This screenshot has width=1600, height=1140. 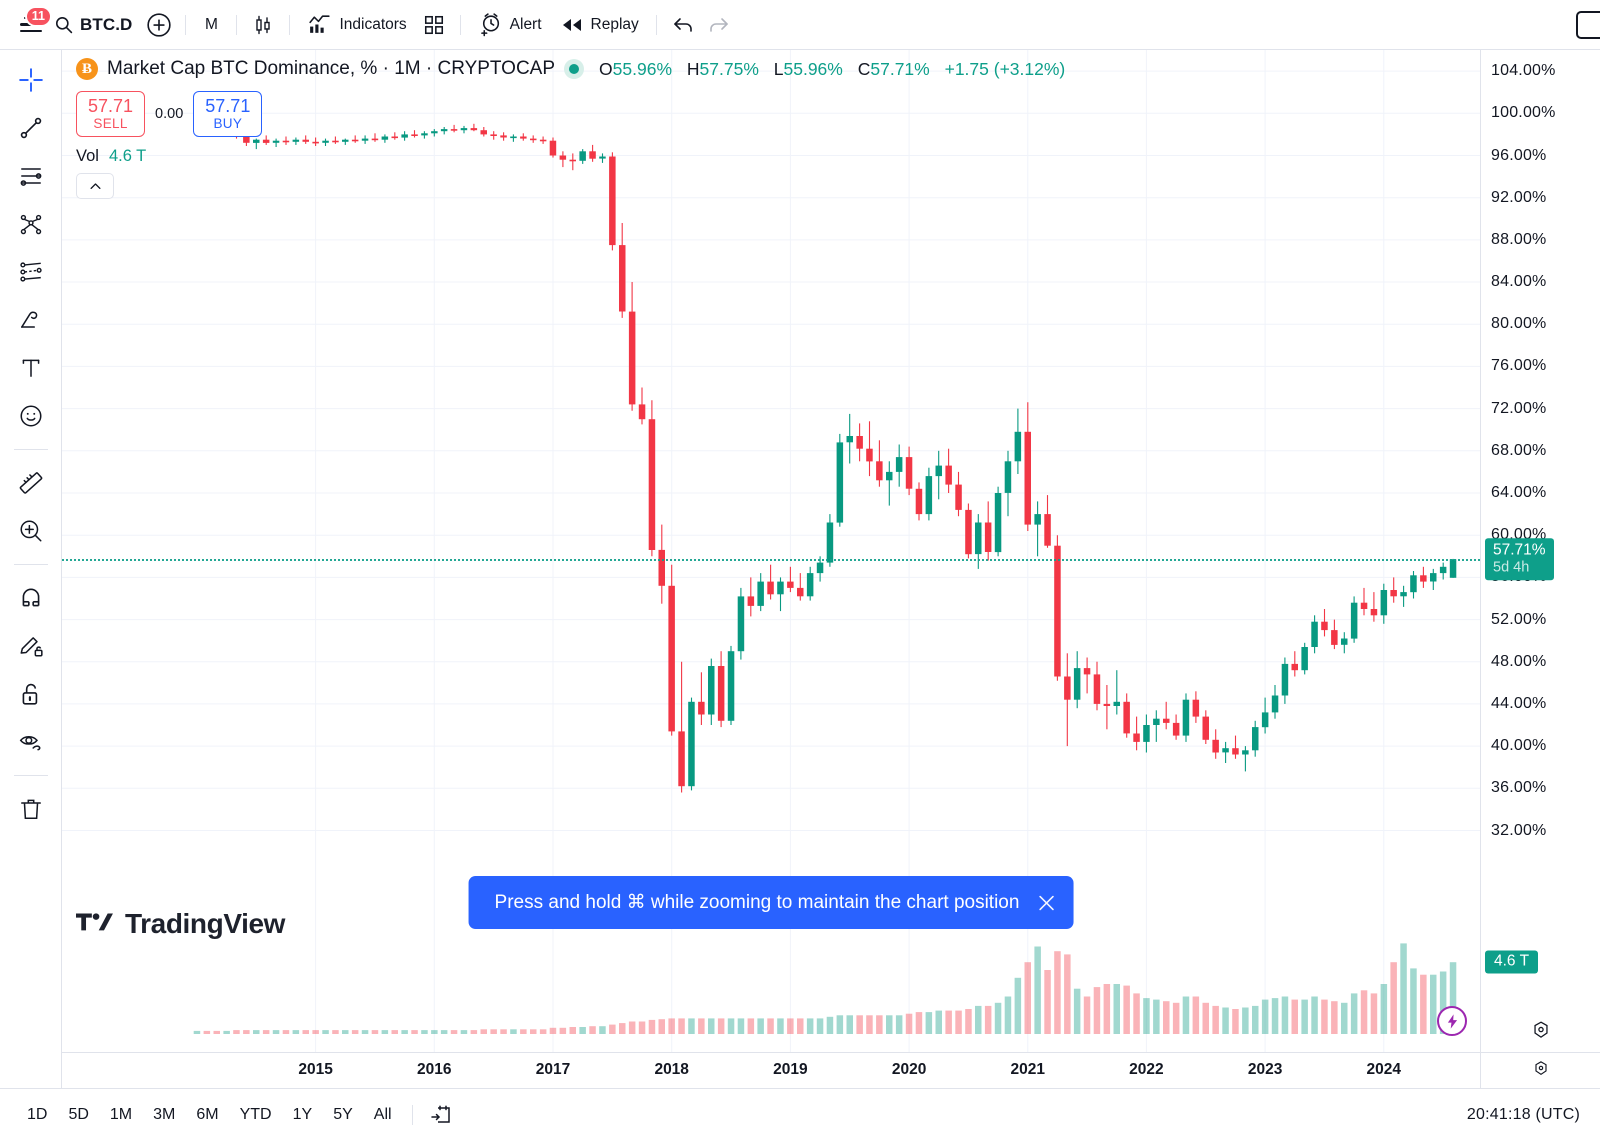 I want to click on range-button-1m: 1M, so click(x=121, y=1115).